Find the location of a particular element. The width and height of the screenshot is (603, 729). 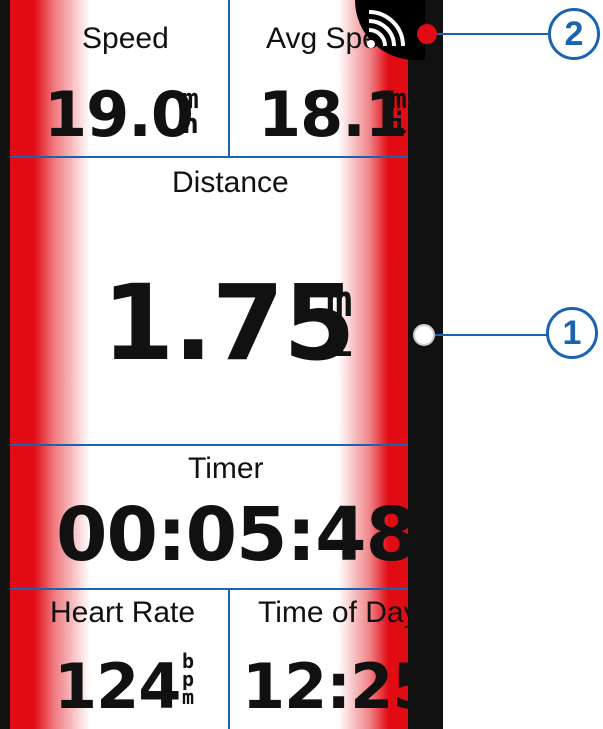

distance-value: 1.75 is located at coordinates (229, 323).